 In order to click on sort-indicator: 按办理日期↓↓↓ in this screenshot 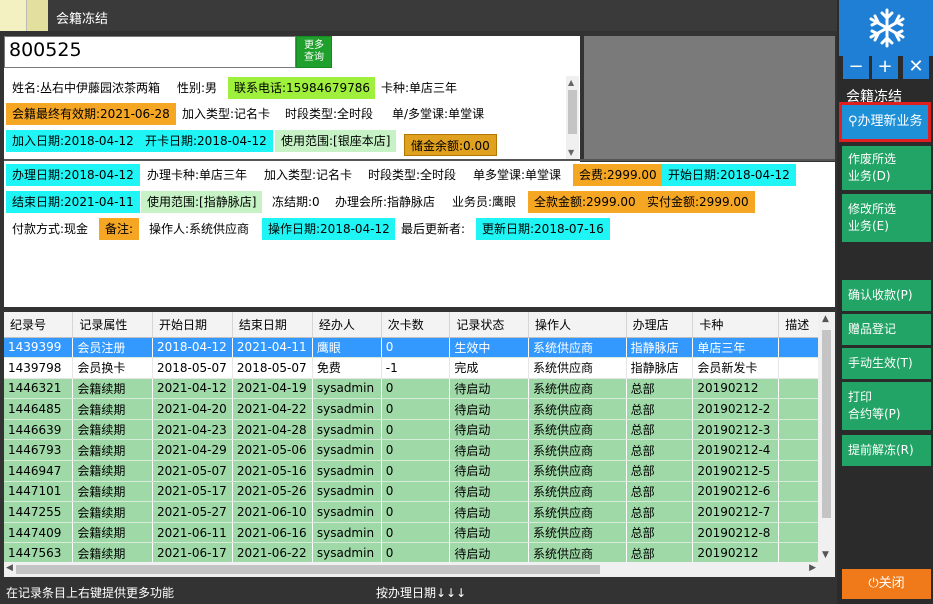, I will do `click(421, 592)`.